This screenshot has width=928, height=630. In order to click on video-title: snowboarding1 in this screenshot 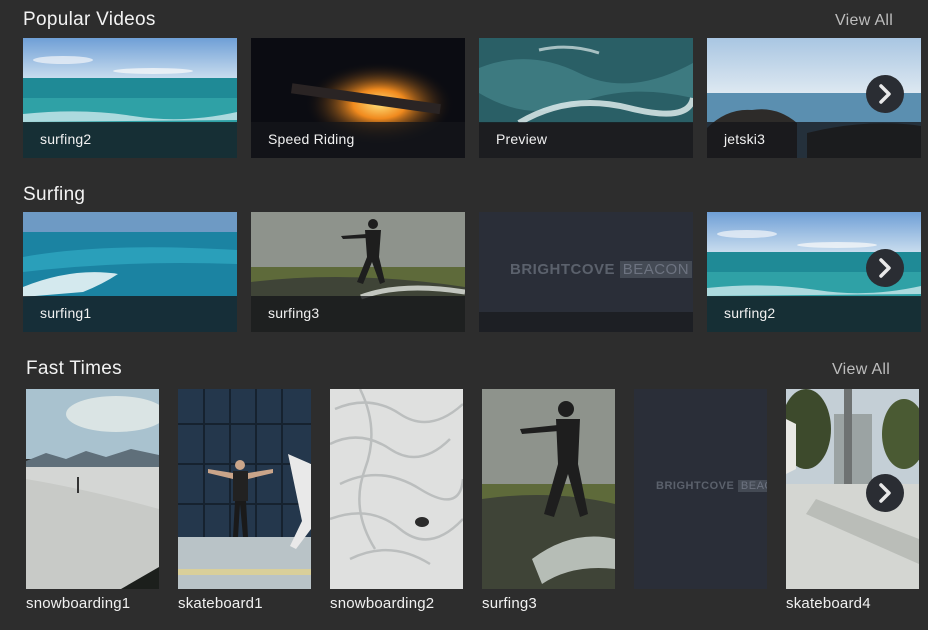, I will do `click(78, 603)`.